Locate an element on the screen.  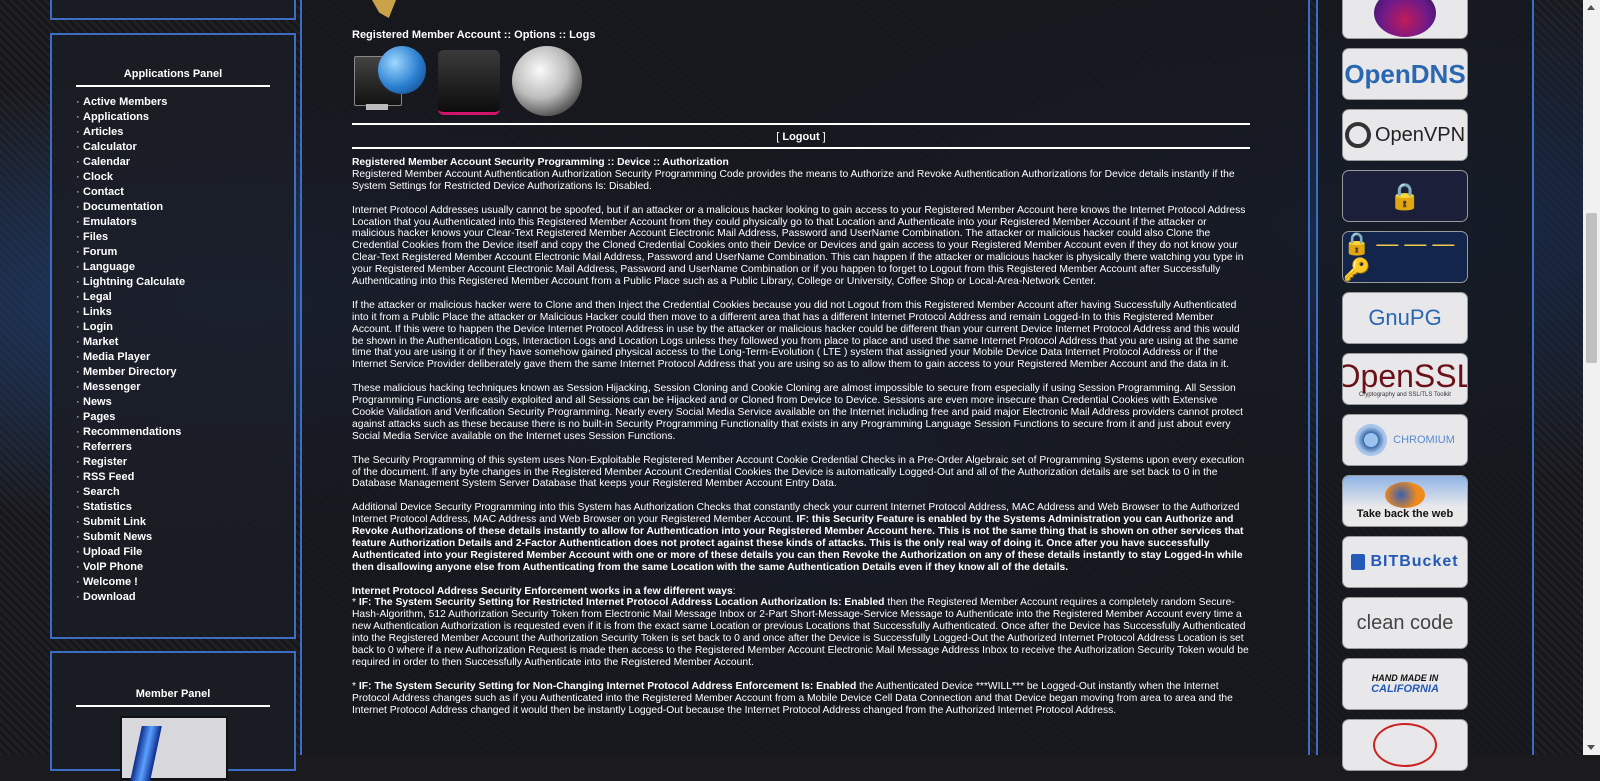
applications-menu-item: · Links is located at coordinates (185, 312).